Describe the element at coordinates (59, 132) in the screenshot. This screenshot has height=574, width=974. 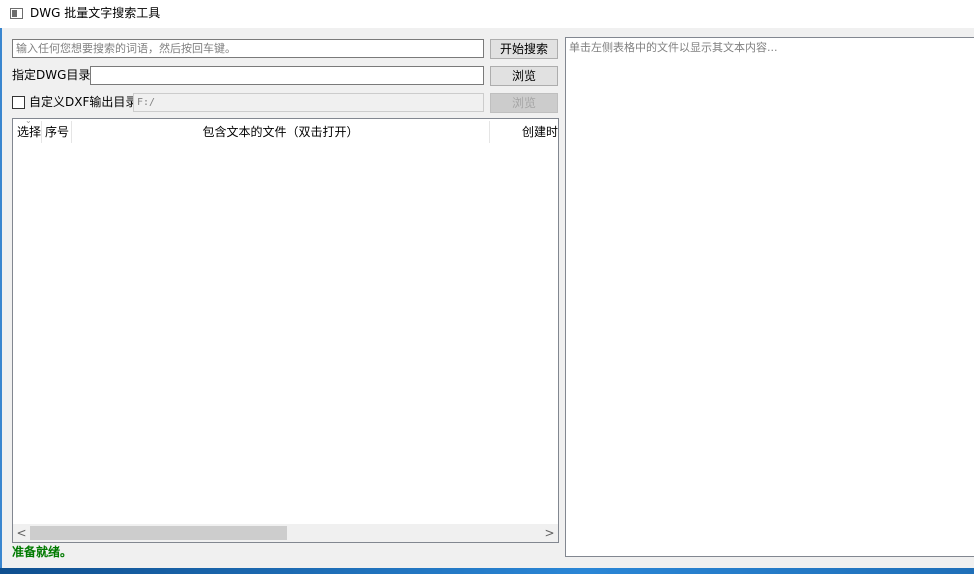
I see `column-header-index: 序号` at that location.